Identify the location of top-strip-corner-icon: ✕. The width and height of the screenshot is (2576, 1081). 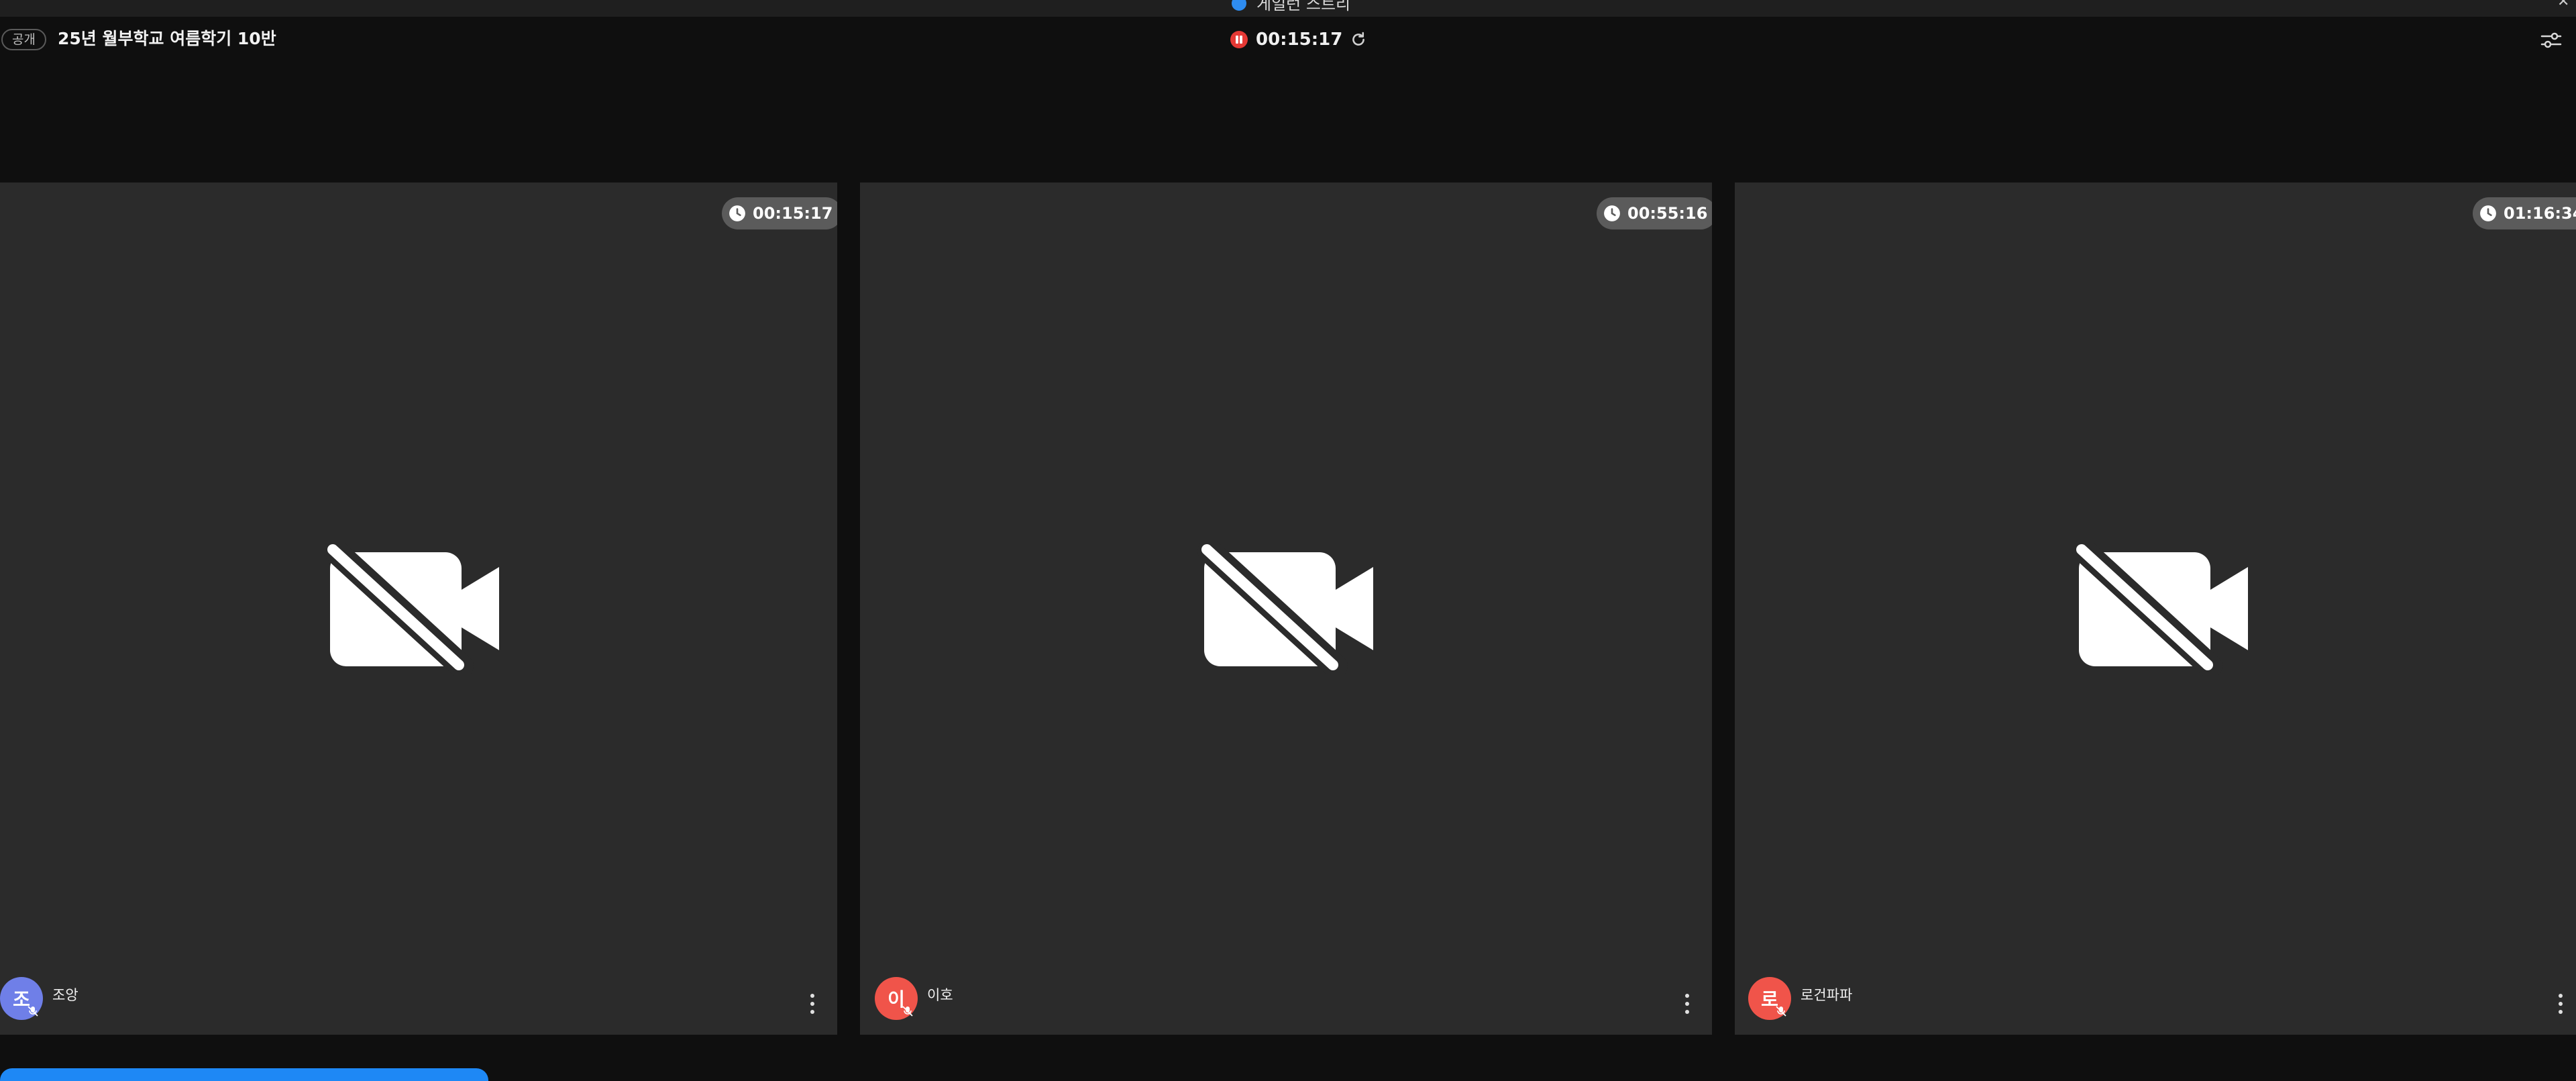
(2563, 5).